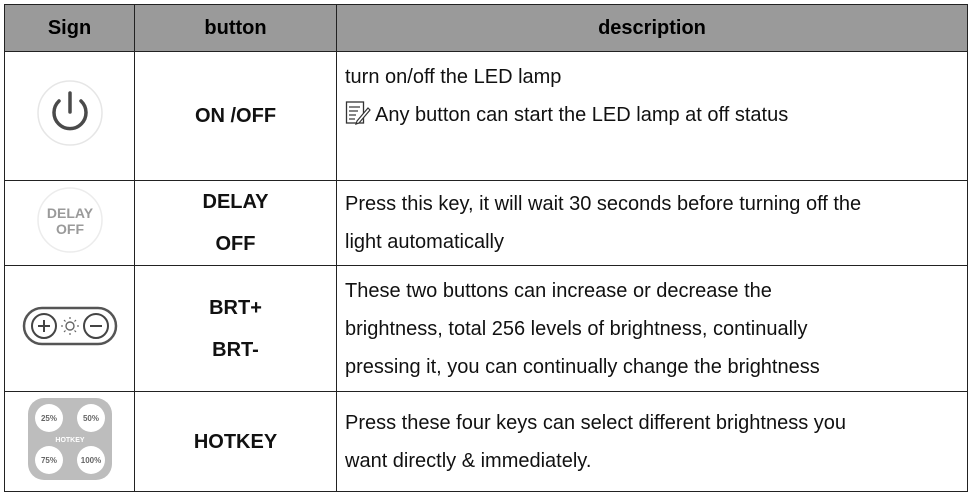 The width and height of the screenshot is (973, 494). What do you see at coordinates (235, 244) in the screenshot?
I see `button-name: OFF` at bounding box center [235, 244].